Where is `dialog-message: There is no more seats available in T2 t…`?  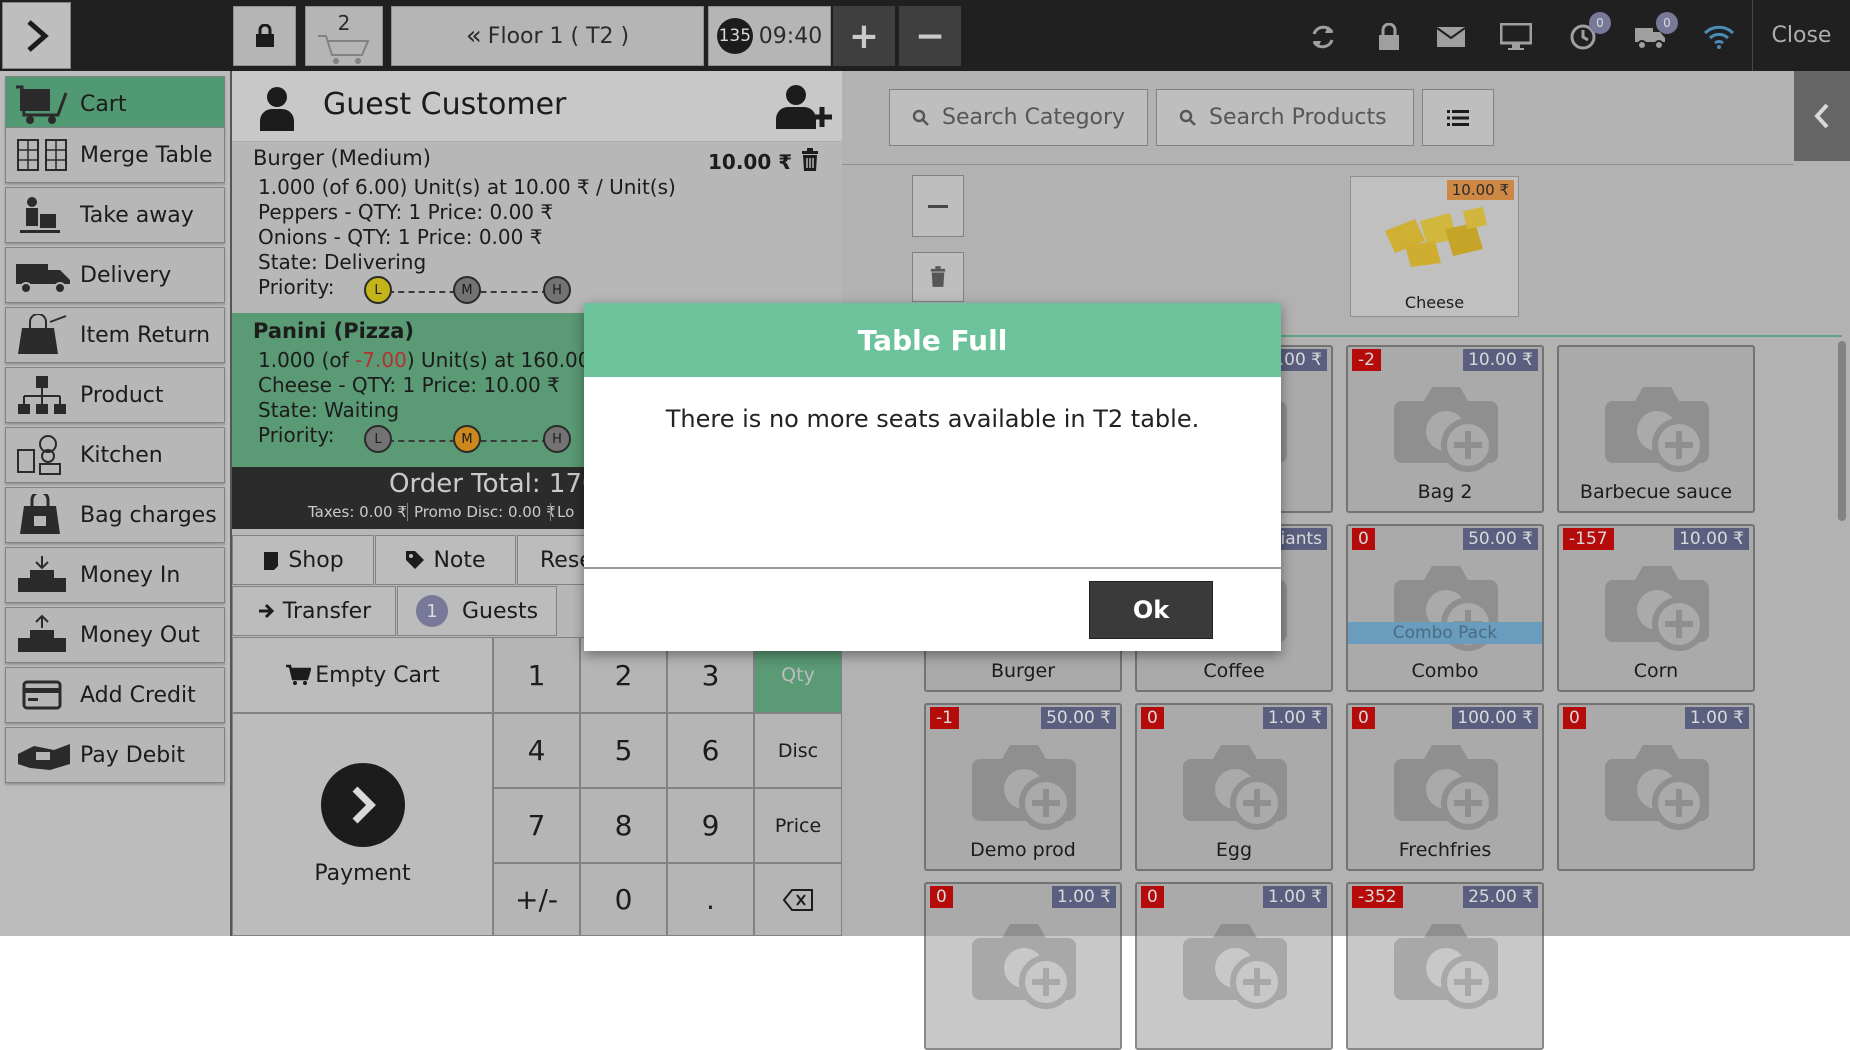
dialog-message: There is no more seats available in T2 t… is located at coordinates (932, 419).